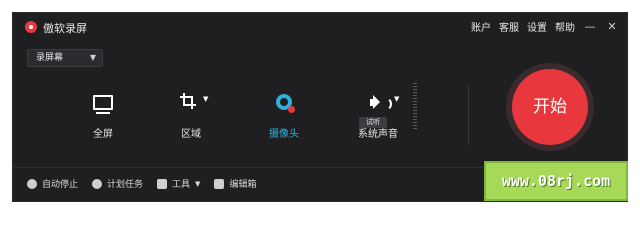 This screenshot has height=240, width=640. What do you see at coordinates (103, 116) in the screenshot?
I see `fullscreen-button: 全屏` at bounding box center [103, 116].